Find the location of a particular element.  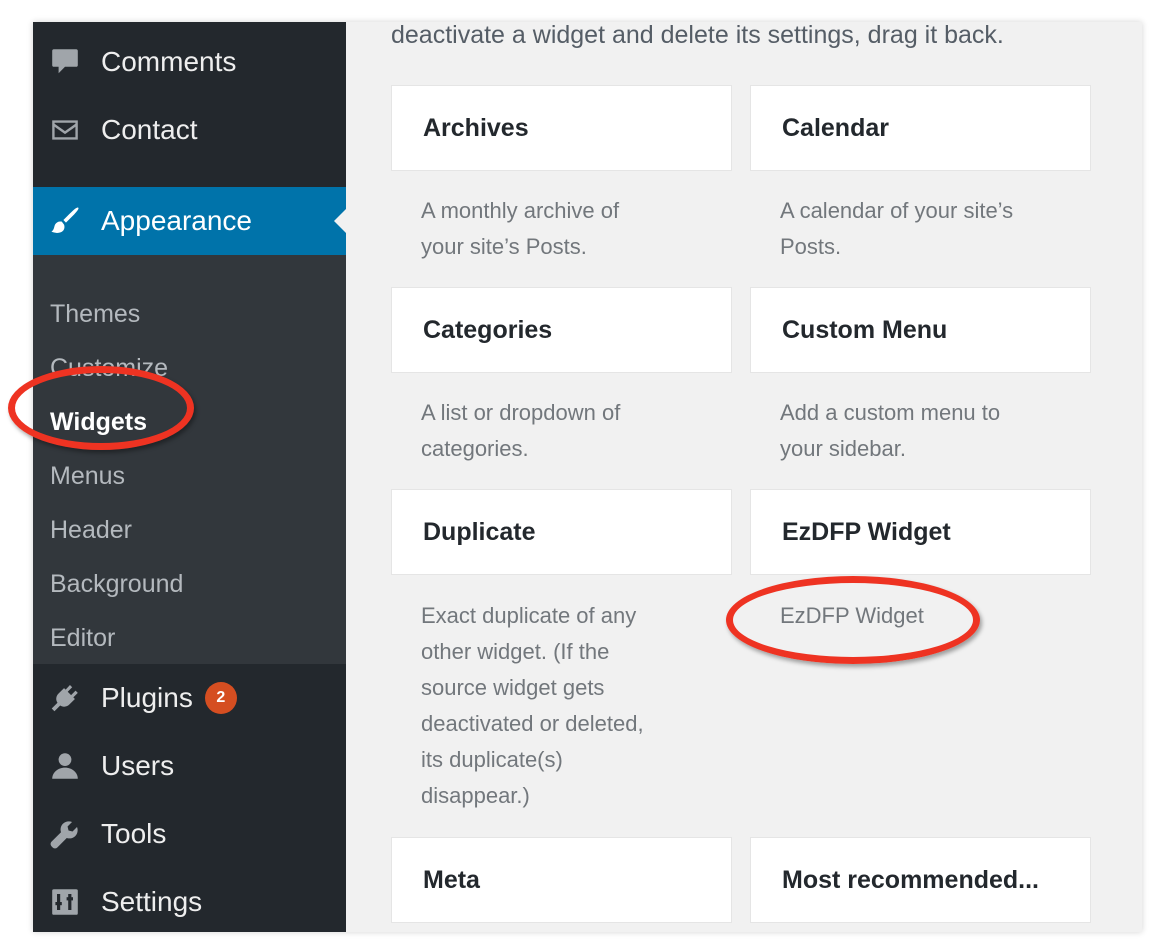

menu-contact-label: Contact is located at coordinates (149, 129).